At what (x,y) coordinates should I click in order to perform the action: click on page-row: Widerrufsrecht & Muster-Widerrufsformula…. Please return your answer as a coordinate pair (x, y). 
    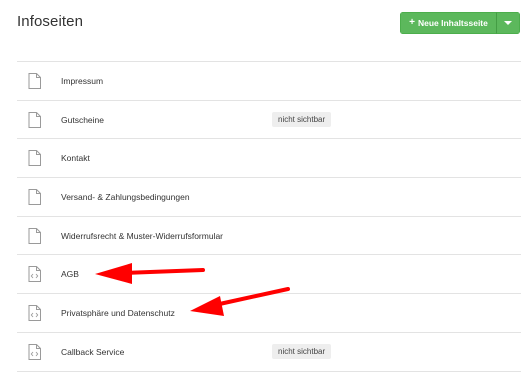
    Looking at the image, I should click on (269, 236).